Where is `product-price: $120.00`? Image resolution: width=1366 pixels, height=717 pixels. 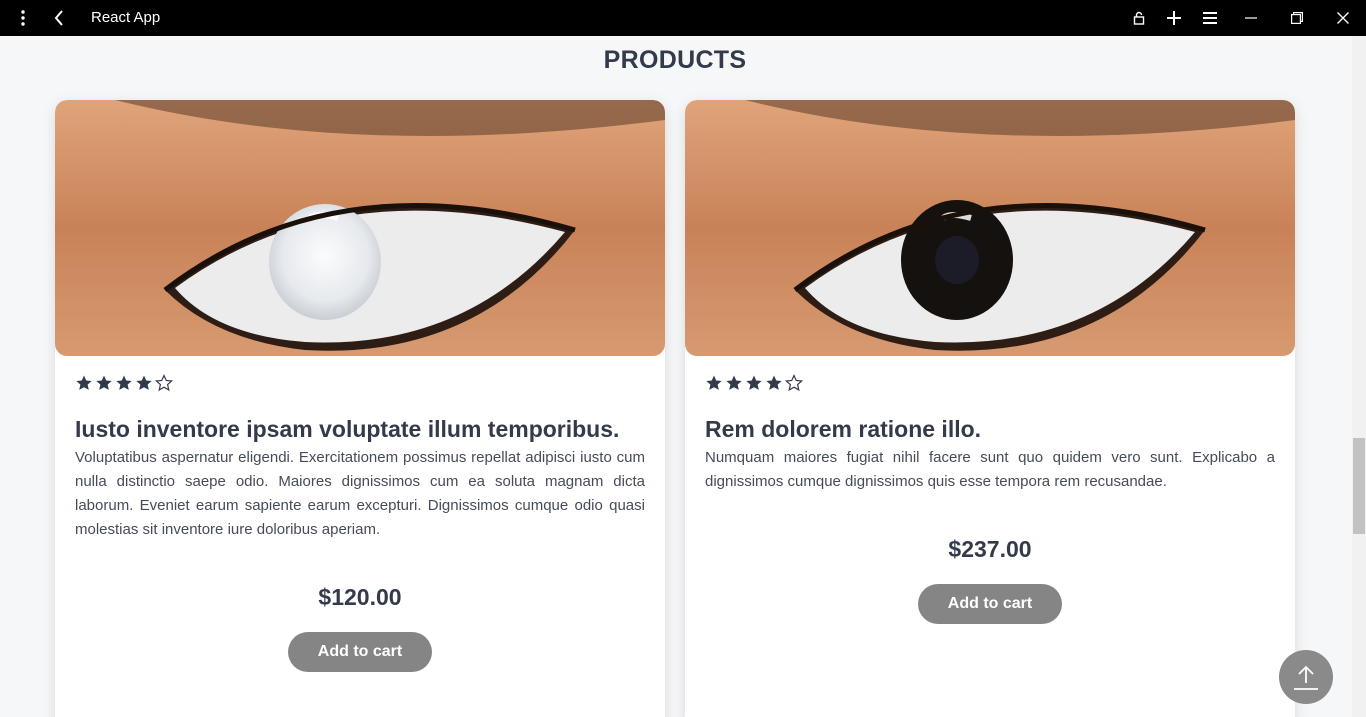 product-price: $120.00 is located at coordinates (360, 597).